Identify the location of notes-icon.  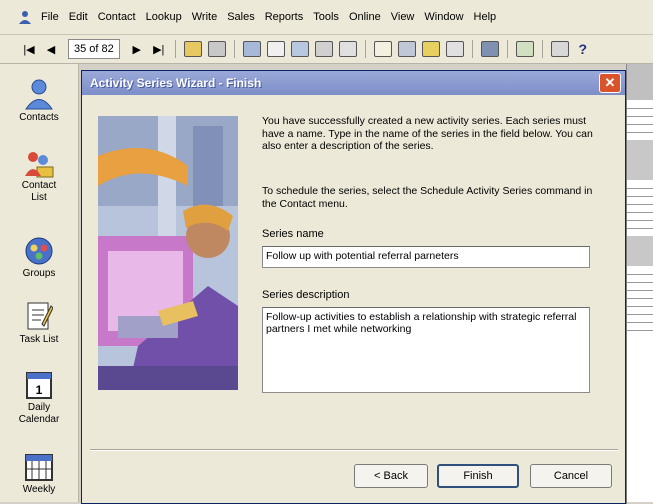
(454, 49).